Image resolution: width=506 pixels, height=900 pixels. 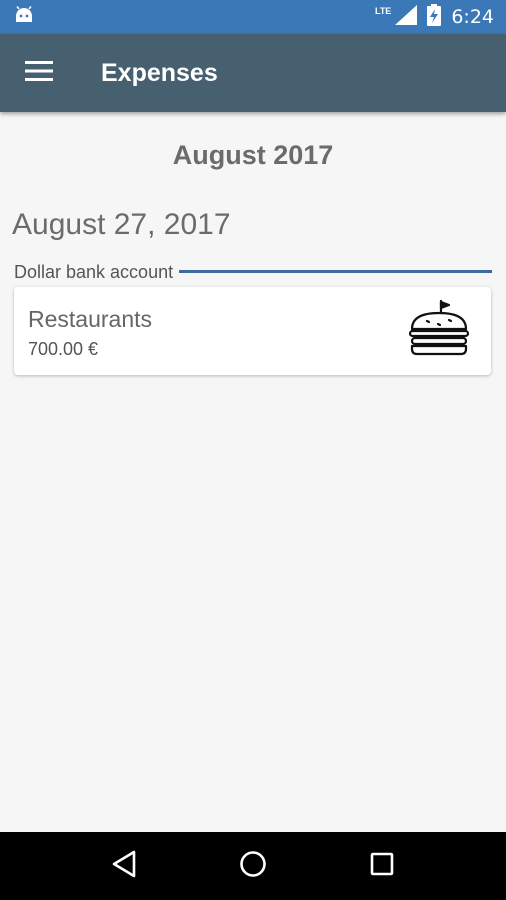 I want to click on app-bar: Expenses, so click(x=253, y=73).